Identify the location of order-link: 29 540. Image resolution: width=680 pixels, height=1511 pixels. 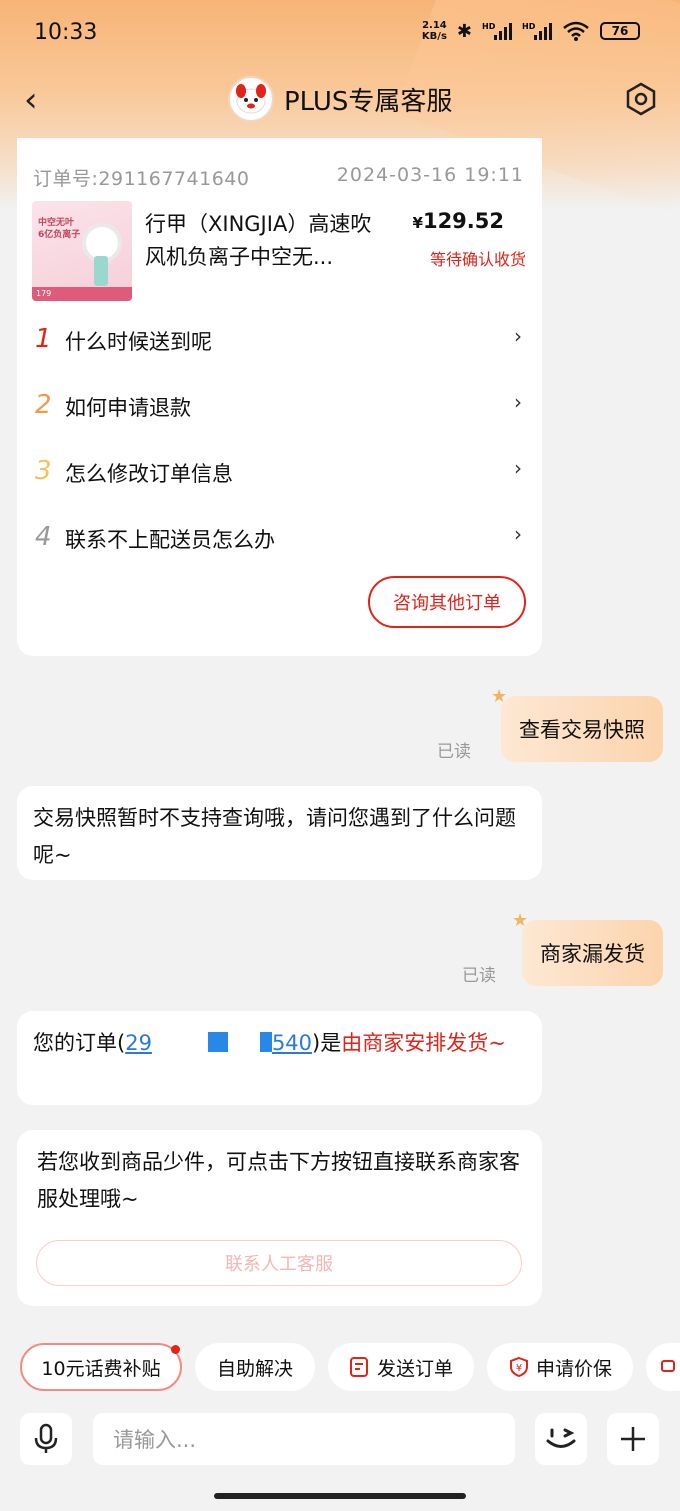
(218, 1043).